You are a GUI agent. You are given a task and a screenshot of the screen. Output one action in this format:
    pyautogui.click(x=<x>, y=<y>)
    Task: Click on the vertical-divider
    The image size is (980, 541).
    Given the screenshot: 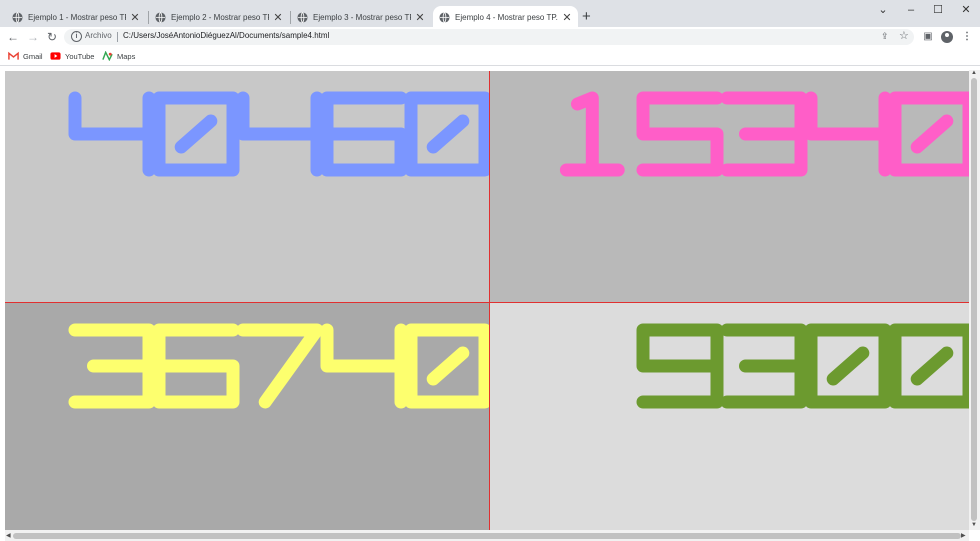 What is the action you would take?
    pyautogui.click(x=489, y=300)
    